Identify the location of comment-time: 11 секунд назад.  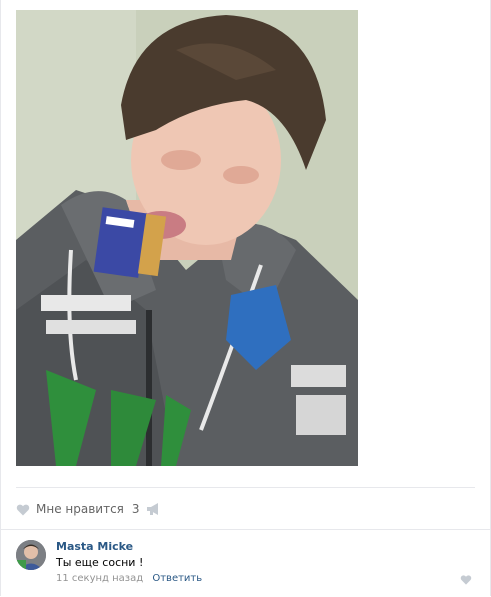
(99, 578).